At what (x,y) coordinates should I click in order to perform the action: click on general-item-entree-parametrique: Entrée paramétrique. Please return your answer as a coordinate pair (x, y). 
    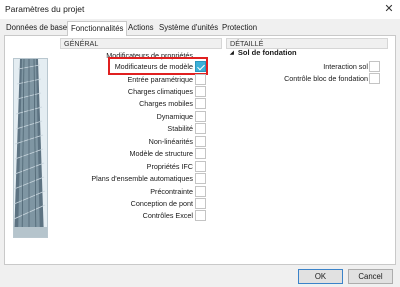
    Looking at the image, I should click on (133, 79).